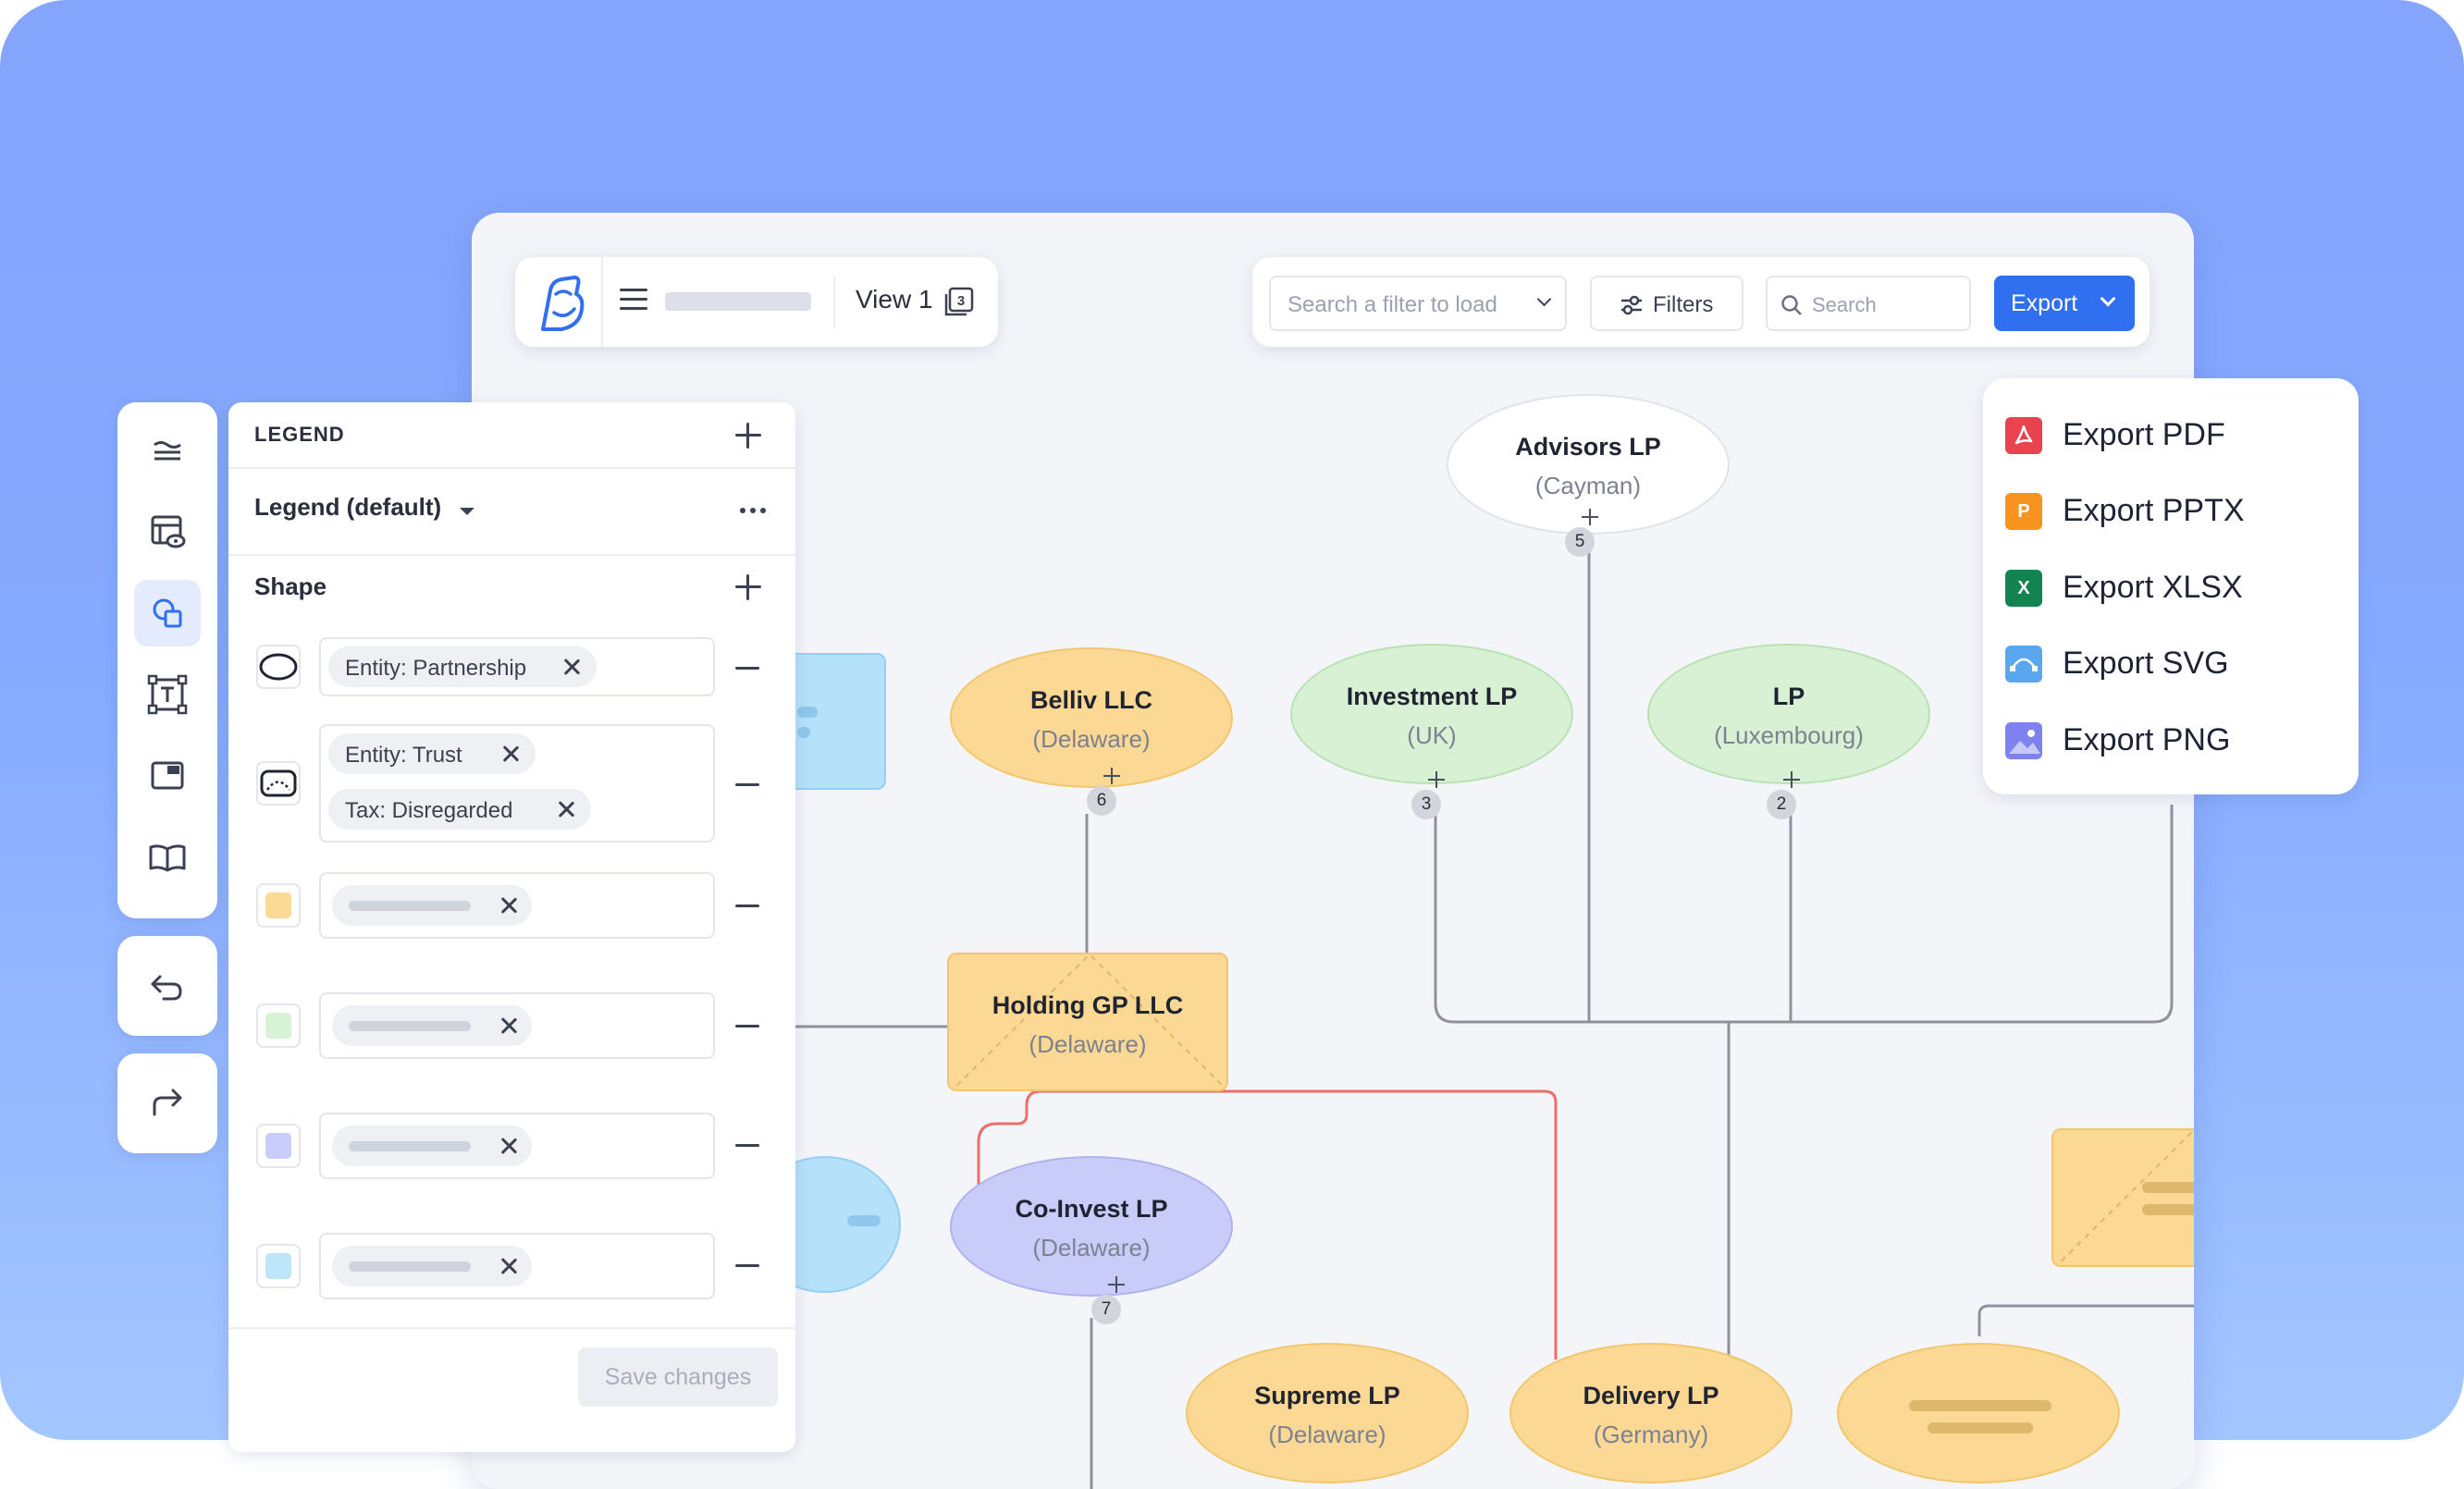 The height and width of the screenshot is (1489, 2464). Describe the element at coordinates (1651, 1413) in the screenshot. I see `node-delivery-lp: Delivery LP (Germany)` at that location.